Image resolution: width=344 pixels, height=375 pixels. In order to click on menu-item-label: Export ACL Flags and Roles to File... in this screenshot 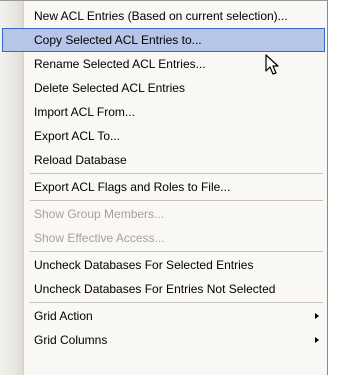, I will do `click(132, 187)`.